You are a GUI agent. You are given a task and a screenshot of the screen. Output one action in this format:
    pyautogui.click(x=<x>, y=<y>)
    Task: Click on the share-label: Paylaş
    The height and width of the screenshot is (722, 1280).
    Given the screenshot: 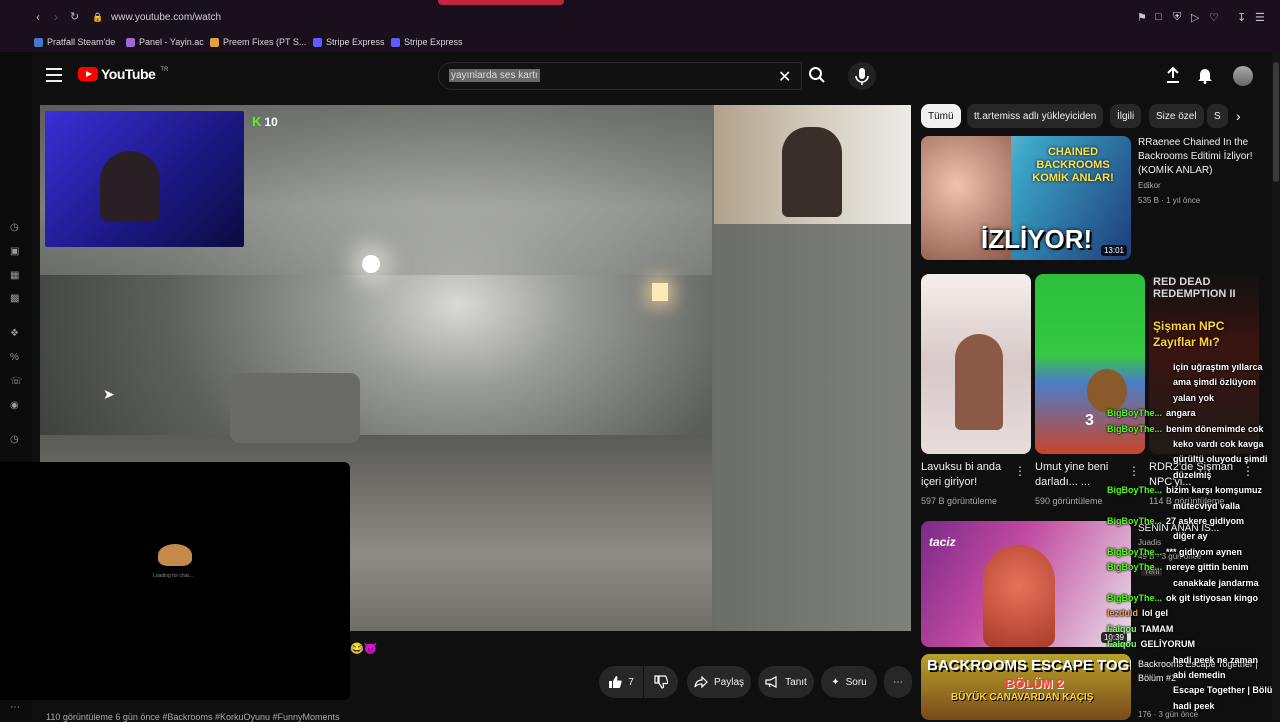 What is the action you would take?
    pyautogui.click(x=728, y=682)
    